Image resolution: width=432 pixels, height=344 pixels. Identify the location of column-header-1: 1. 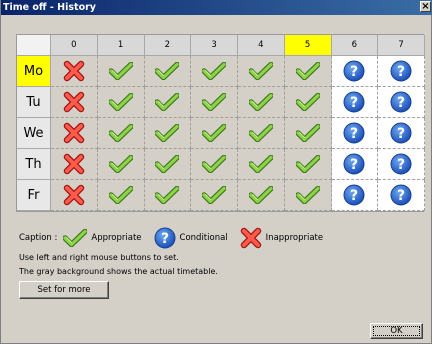
(121, 45).